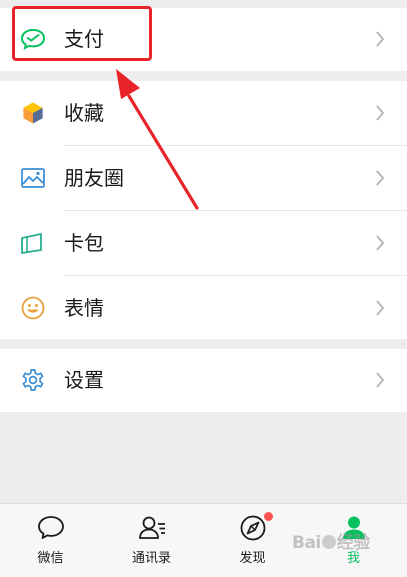  Describe the element at coordinates (50, 540) in the screenshot. I see `tab-chats: 微信` at that location.